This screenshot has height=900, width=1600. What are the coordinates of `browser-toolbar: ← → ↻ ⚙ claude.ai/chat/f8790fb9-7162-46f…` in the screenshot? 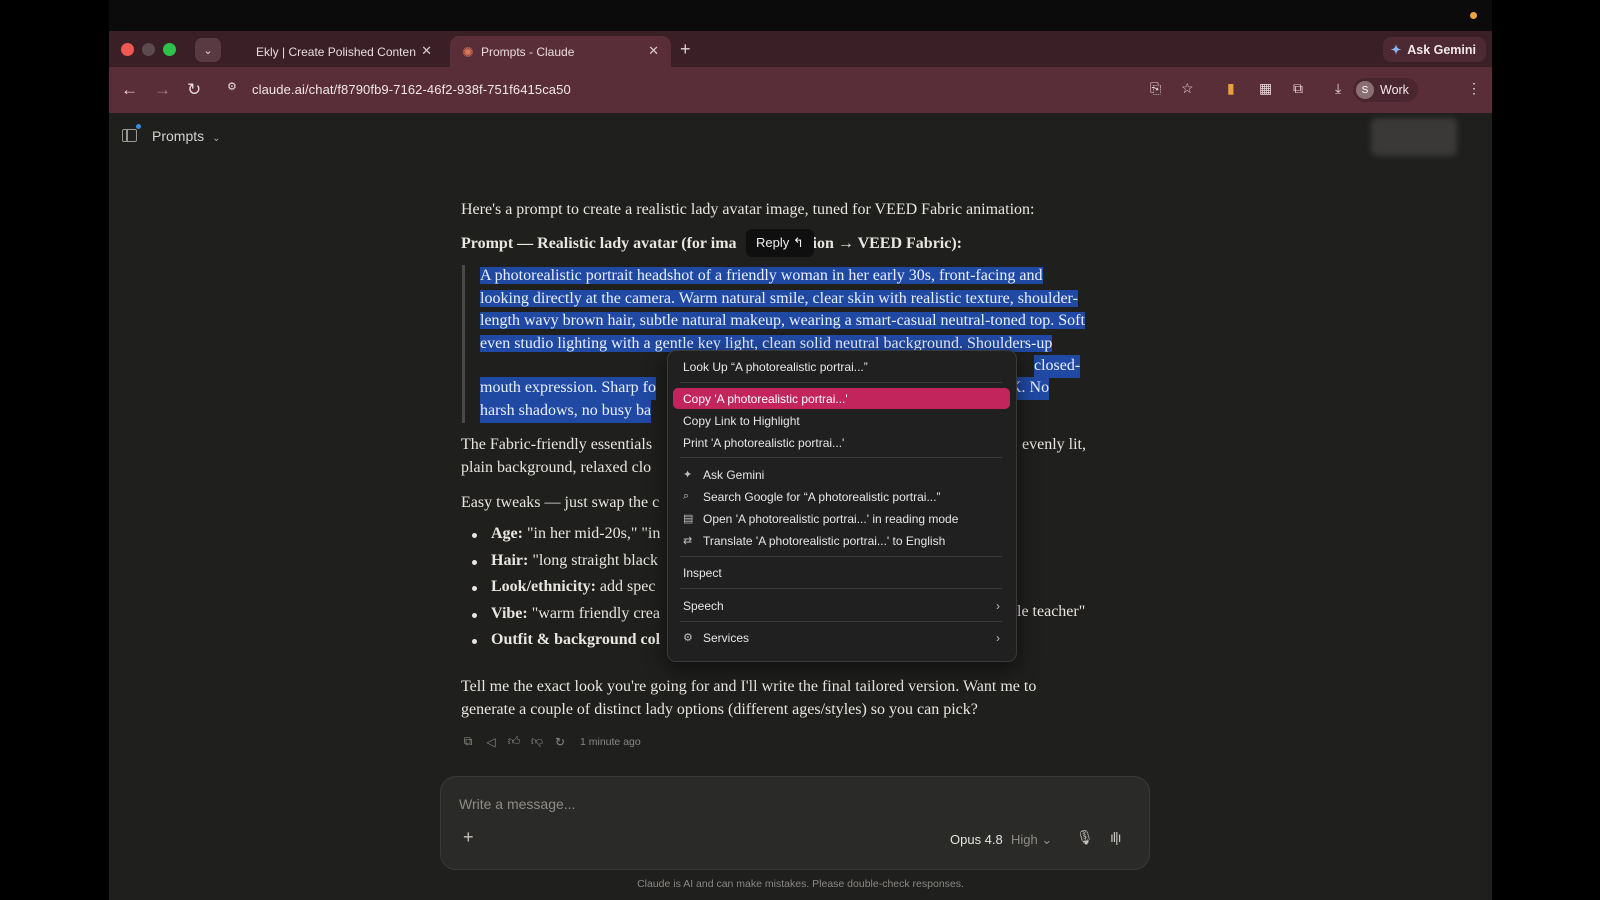 It's located at (800, 90).